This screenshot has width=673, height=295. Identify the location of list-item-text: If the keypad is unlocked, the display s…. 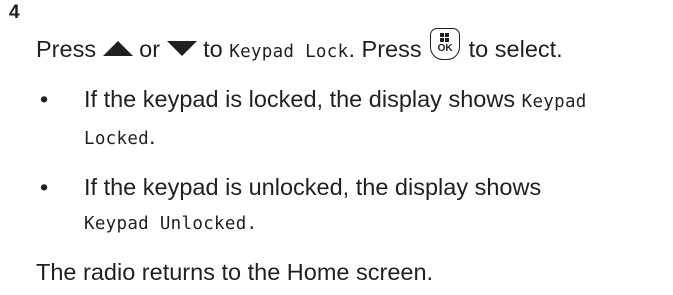
(313, 187).